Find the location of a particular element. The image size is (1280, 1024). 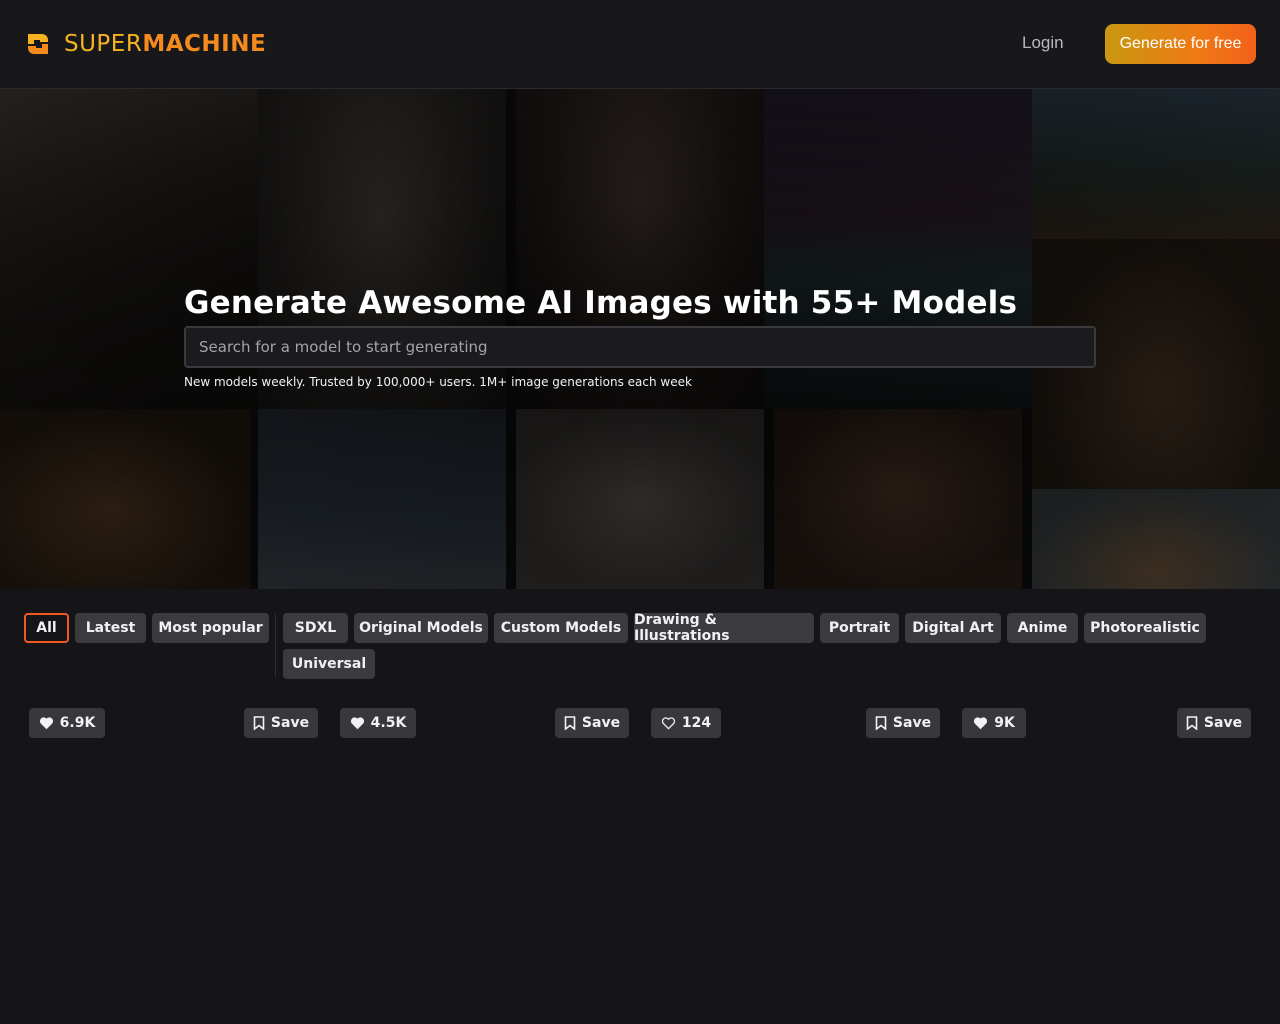

filter-drawing-illustrations: Drawing & Illustrations is located at coordinates (724, 628).